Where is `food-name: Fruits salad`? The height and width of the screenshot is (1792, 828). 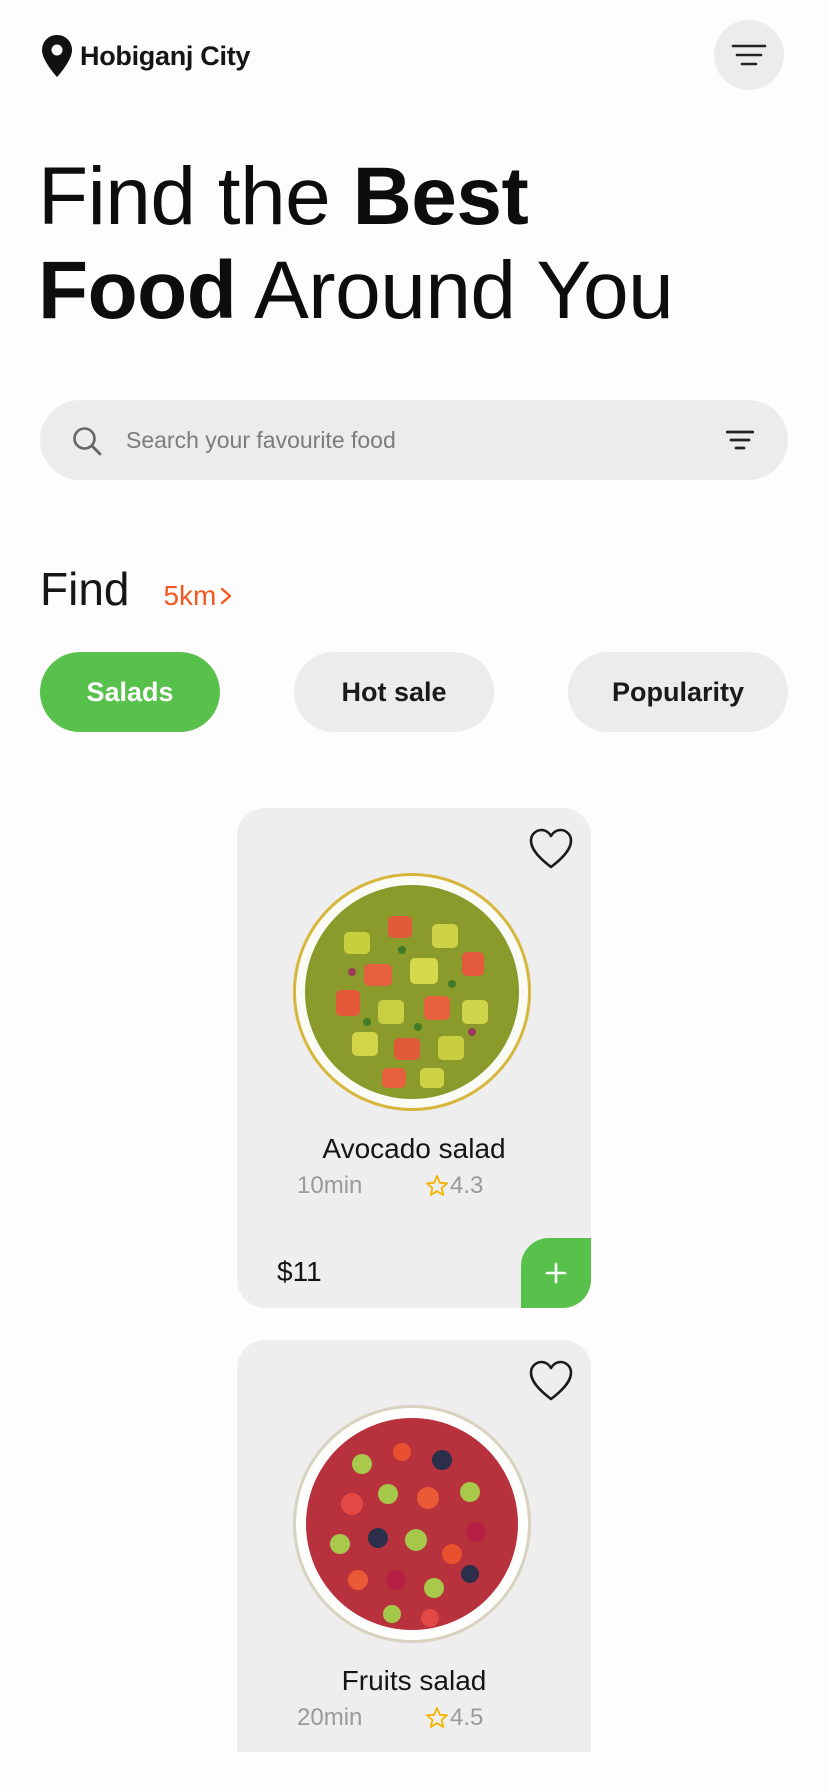 food-name: Fruits salad is located at coordinates (414, 1680).